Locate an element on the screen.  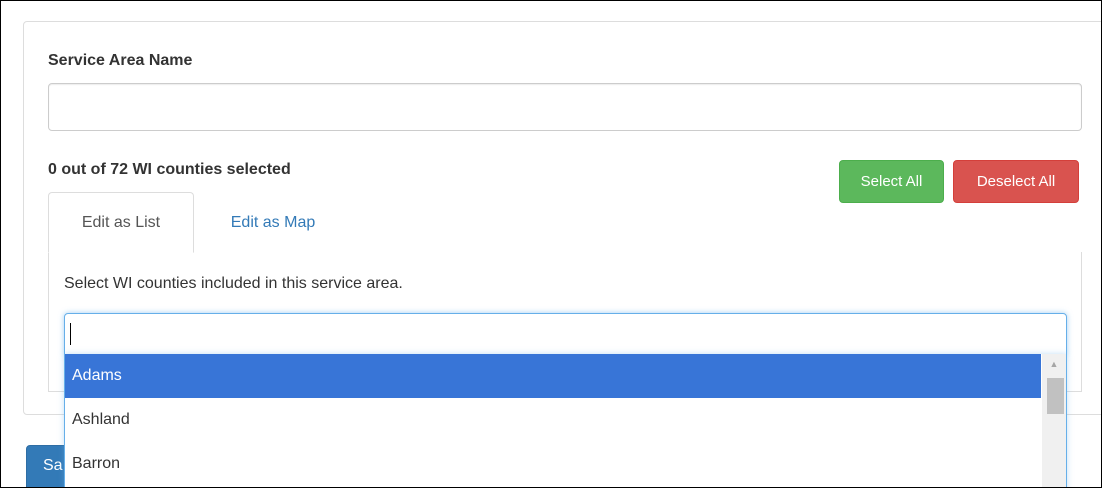
select-all-button: Select All is located at coordinates (891, 181).